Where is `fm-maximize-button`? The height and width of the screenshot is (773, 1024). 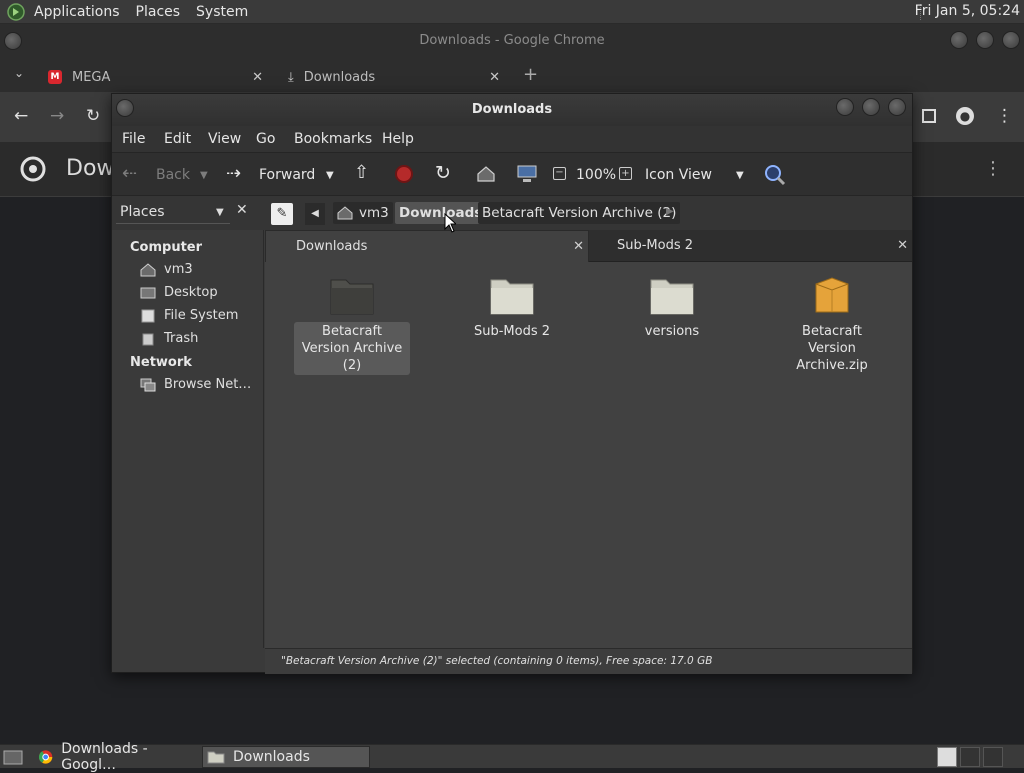 fm-maximize-button is located at coordinates (871, 107).